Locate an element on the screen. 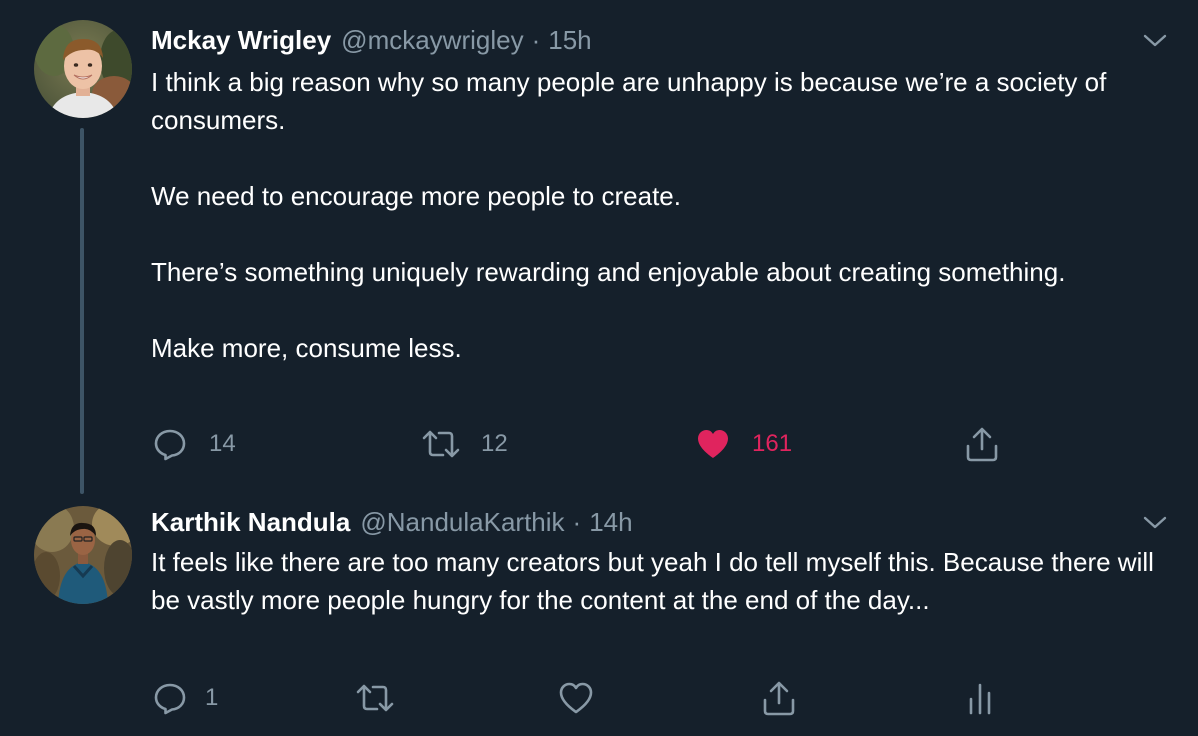  author-handle: @mckaywrigley is located at coordinates (432, 40).